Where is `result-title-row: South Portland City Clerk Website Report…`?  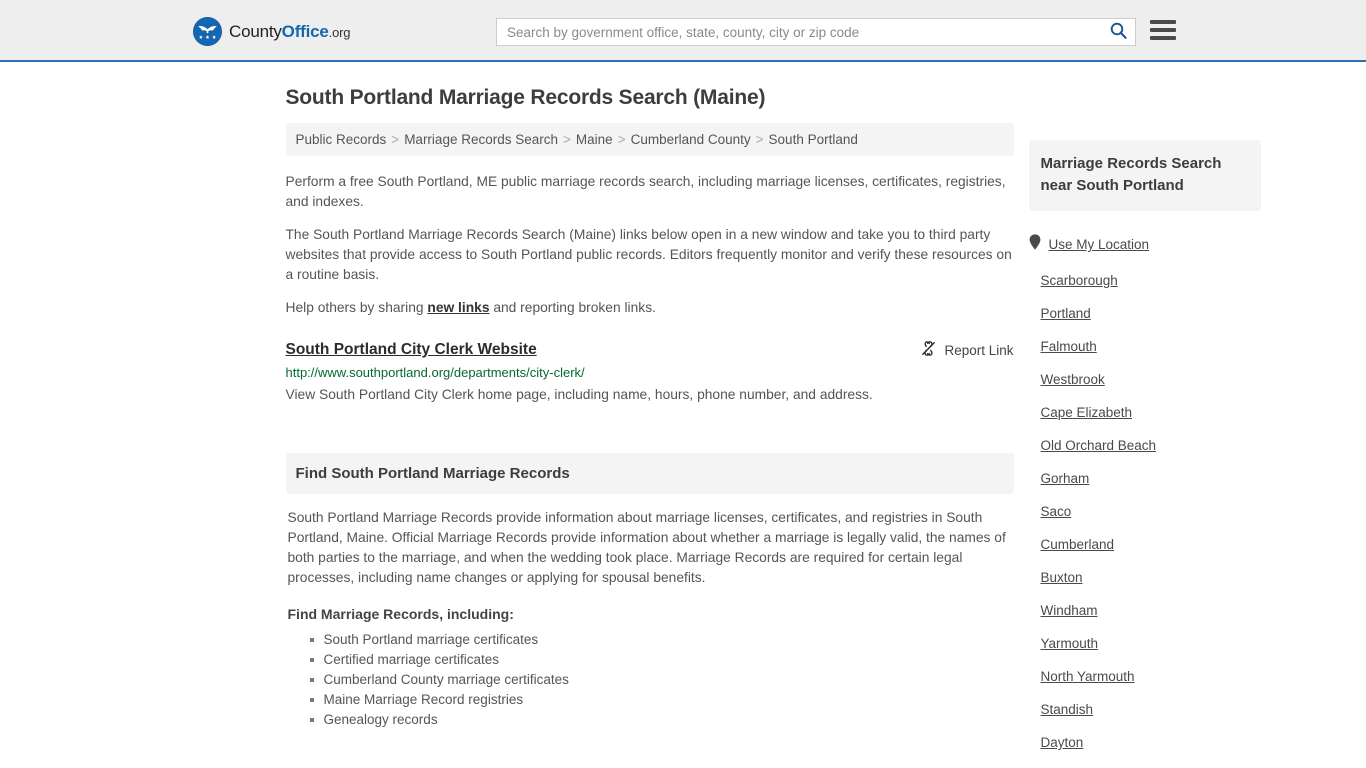 result-title-row: South Portland City Clerk Website Report… is located at coordinates (650, 350).